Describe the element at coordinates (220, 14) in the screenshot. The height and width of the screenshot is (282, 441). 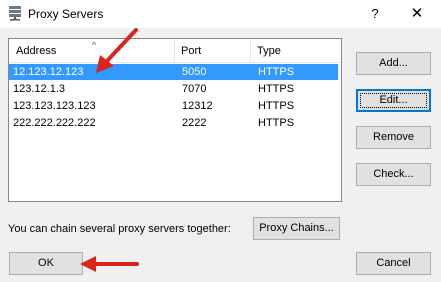
I see `title-bar: Proxy Servers ? ✕` at that location.